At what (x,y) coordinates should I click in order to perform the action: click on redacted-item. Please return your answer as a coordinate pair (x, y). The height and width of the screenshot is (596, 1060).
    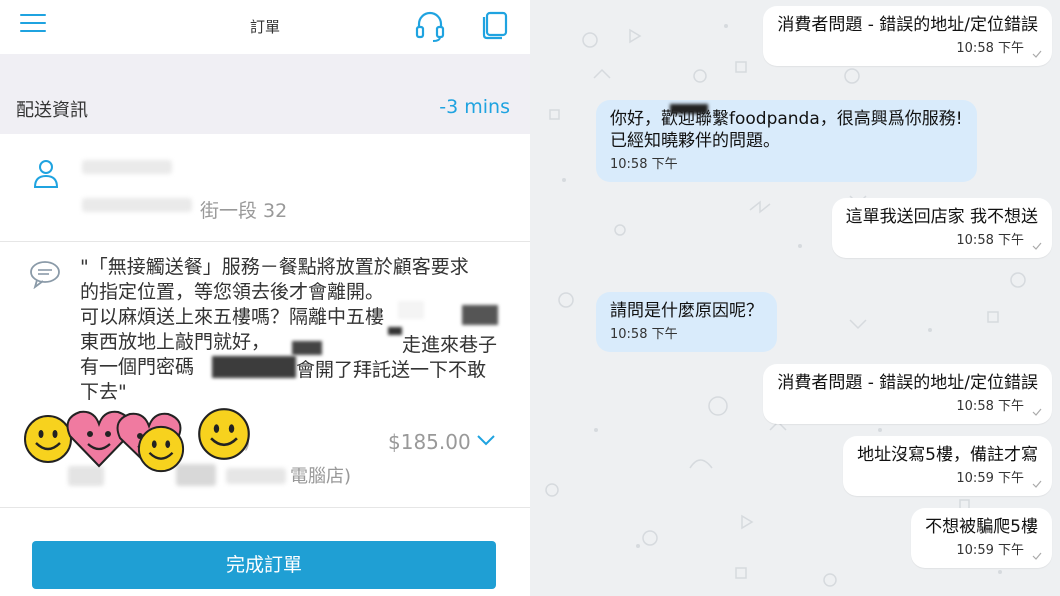
    Looking at the image, I should click on (256, 476).